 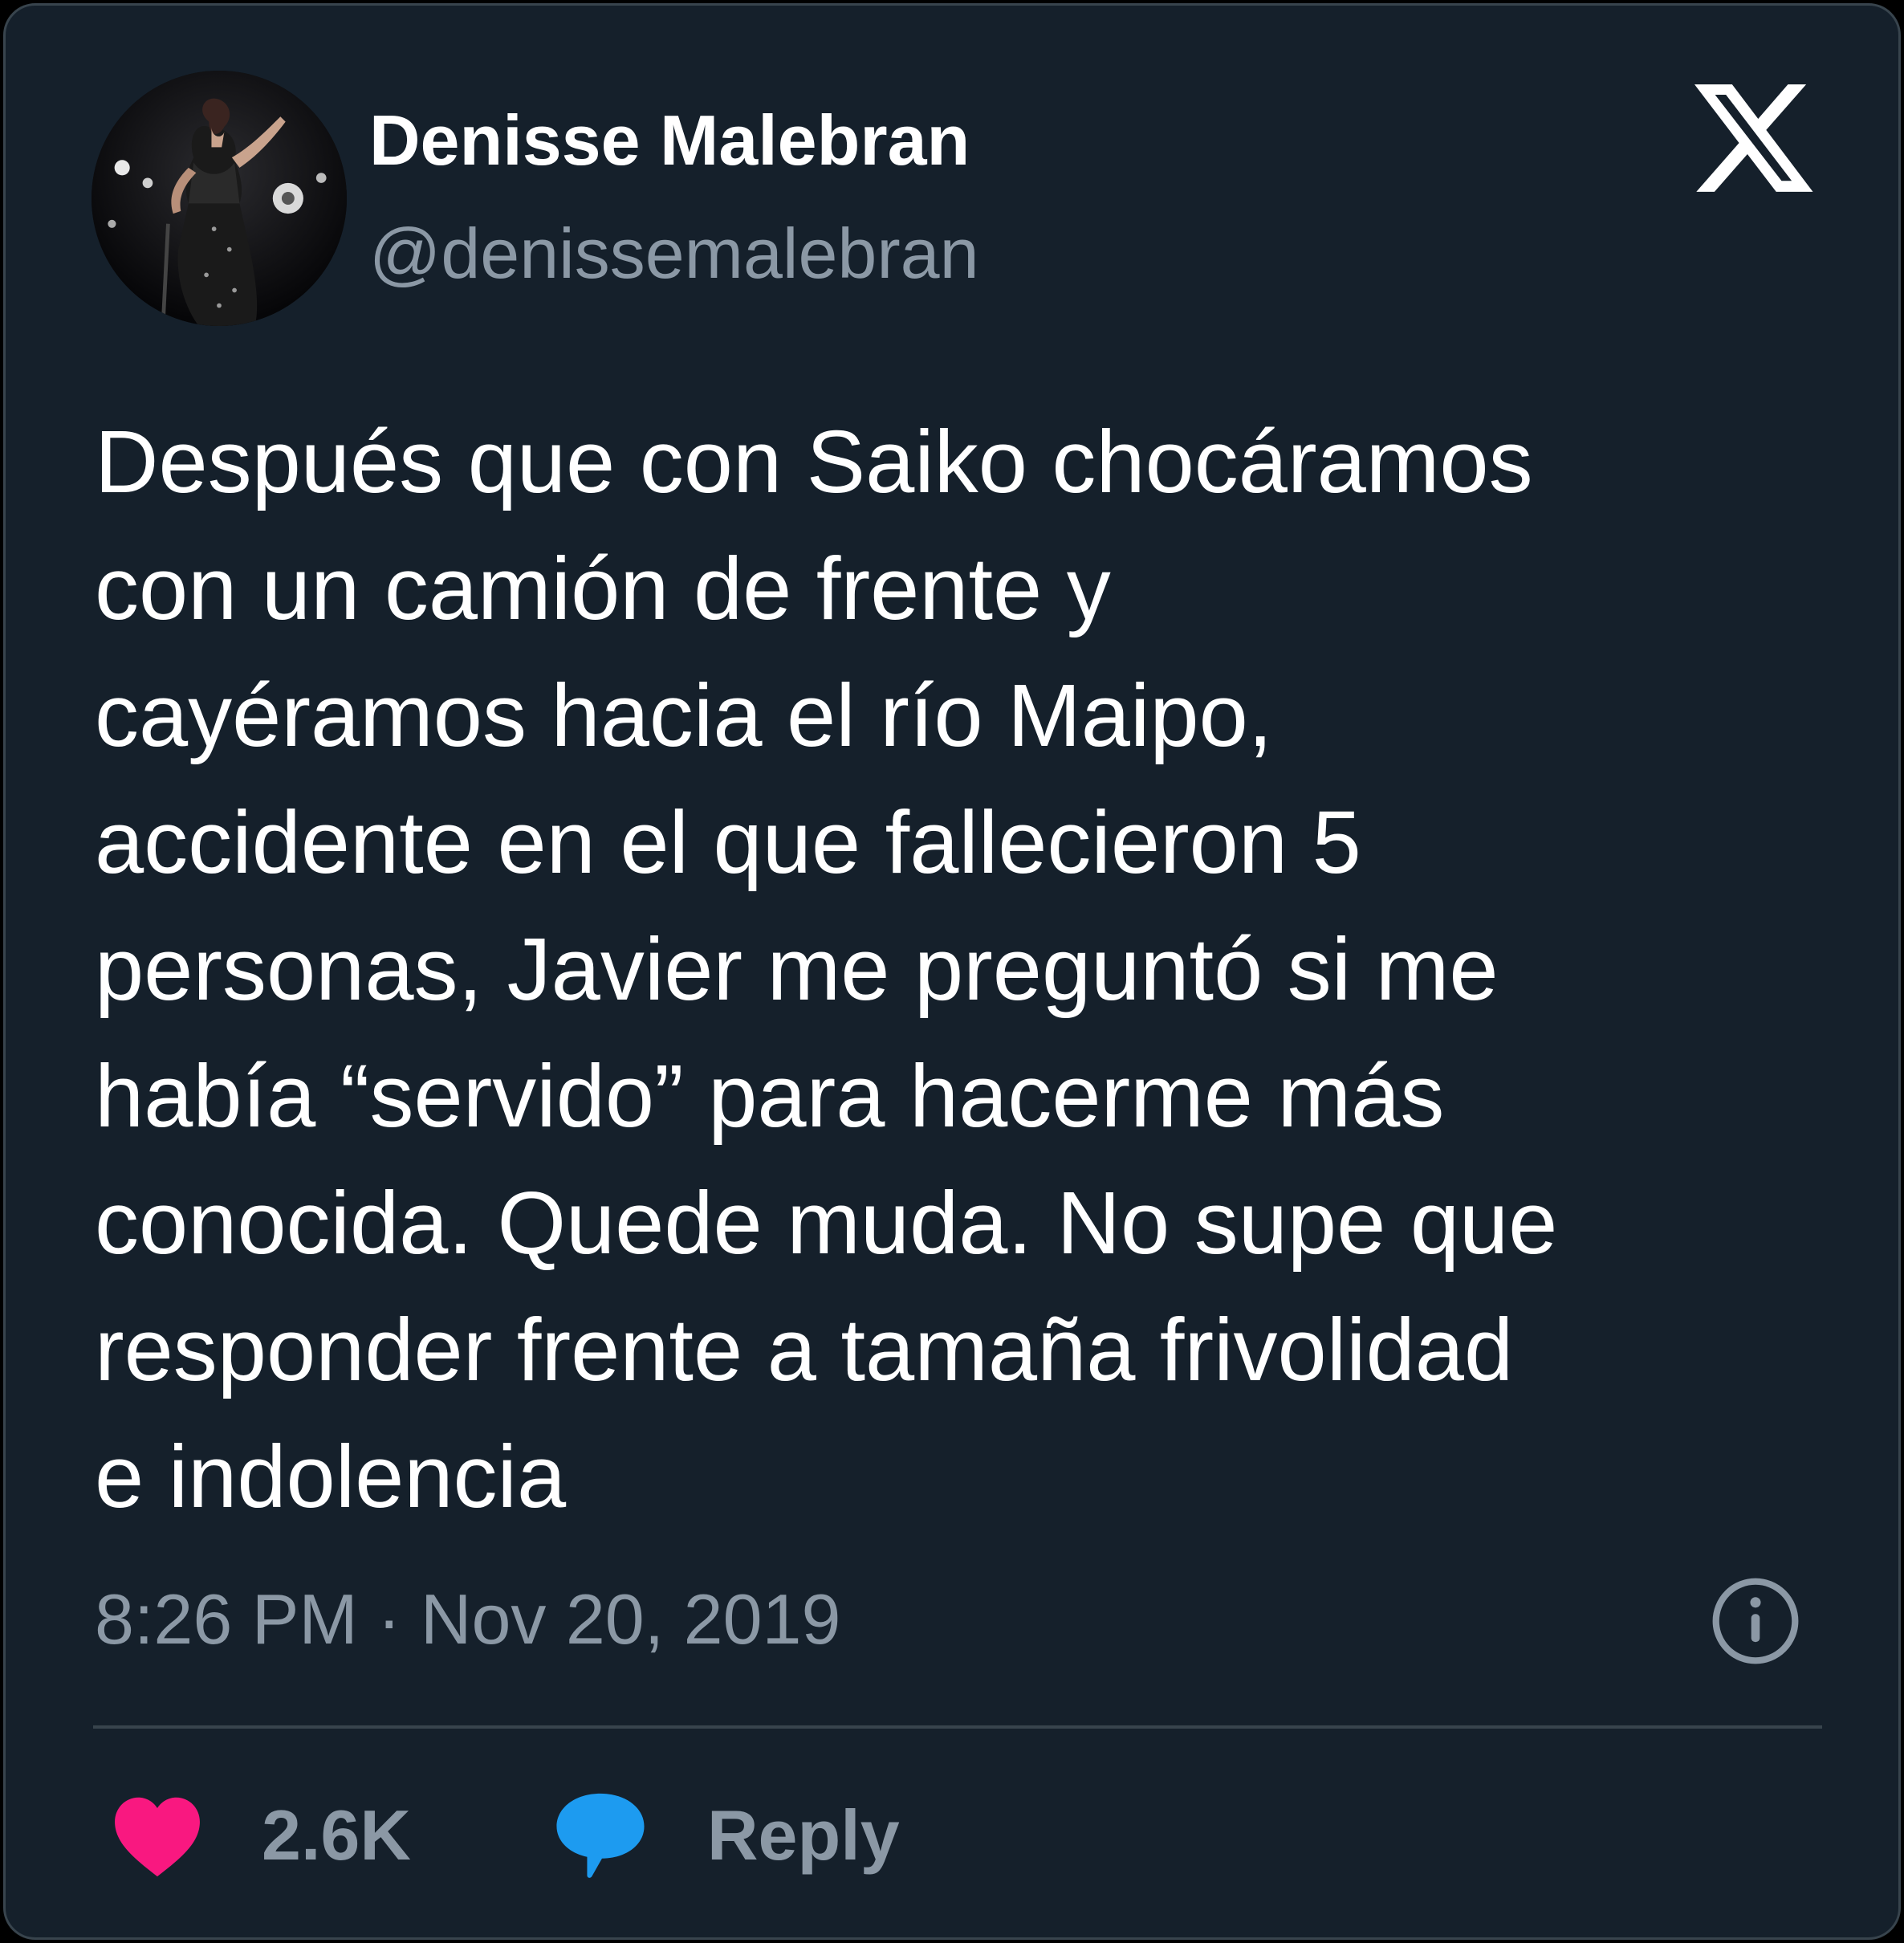 I want to click on author-handle: @denissemalebran, so click(x=674, y=253).